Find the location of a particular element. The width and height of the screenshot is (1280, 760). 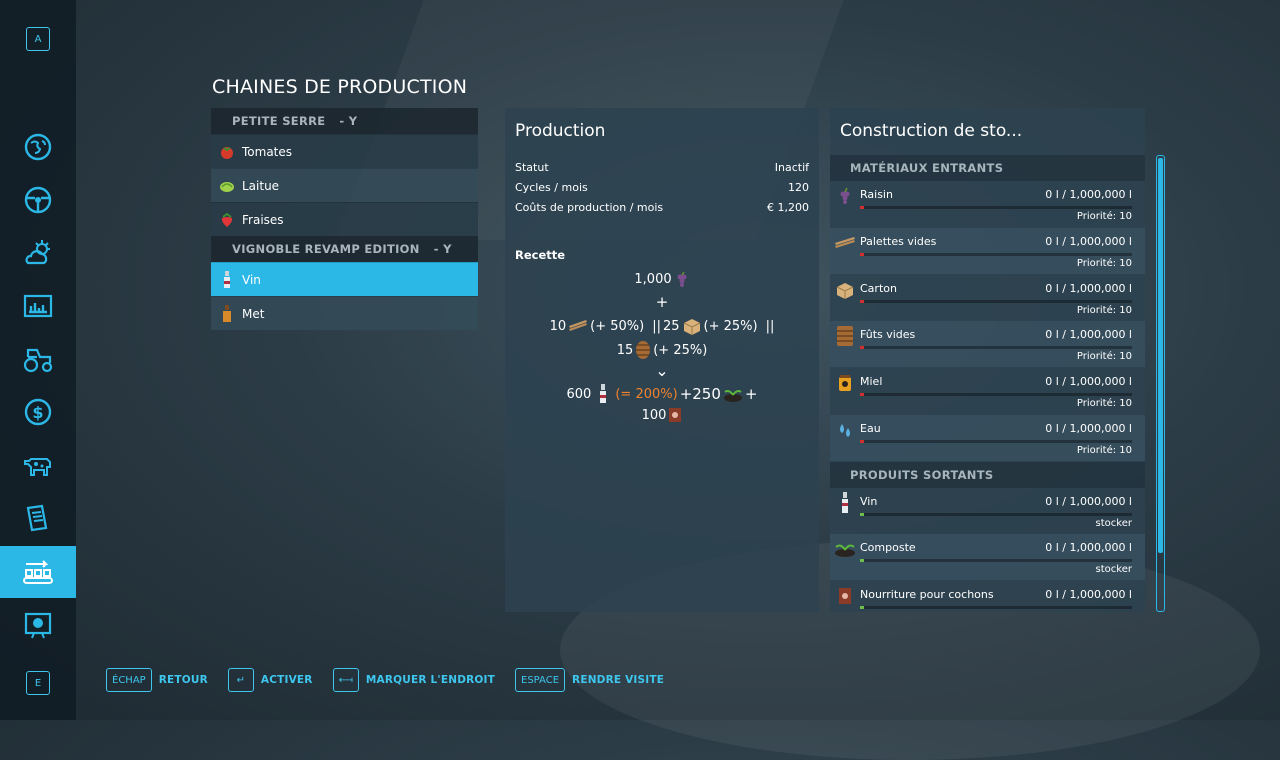

activate-label: ACTIVER is located at coordinates (286, 680).